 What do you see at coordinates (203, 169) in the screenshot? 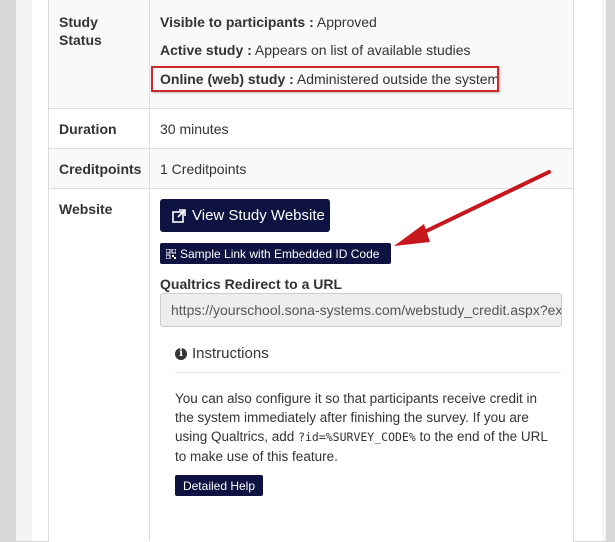
I see `creditpoints-value: 1 Creditpoints` at bounding box center [203, 169].